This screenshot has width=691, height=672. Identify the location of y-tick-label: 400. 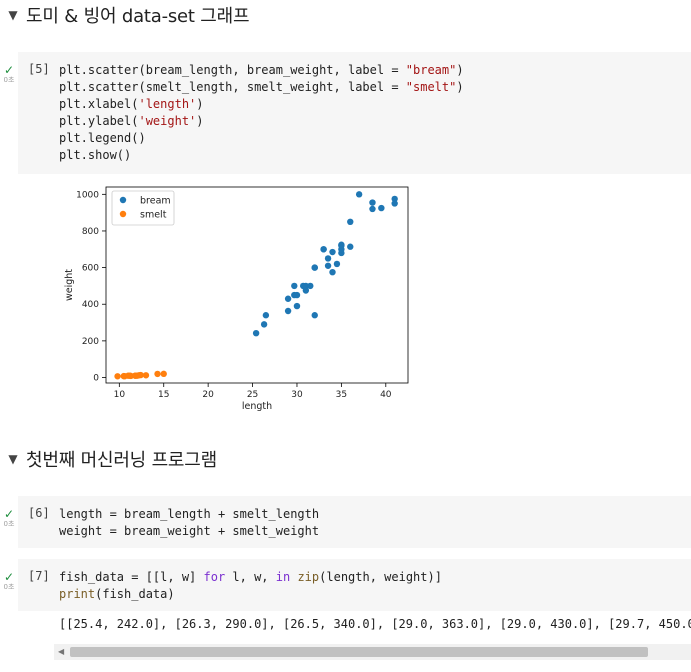
(90, 305).